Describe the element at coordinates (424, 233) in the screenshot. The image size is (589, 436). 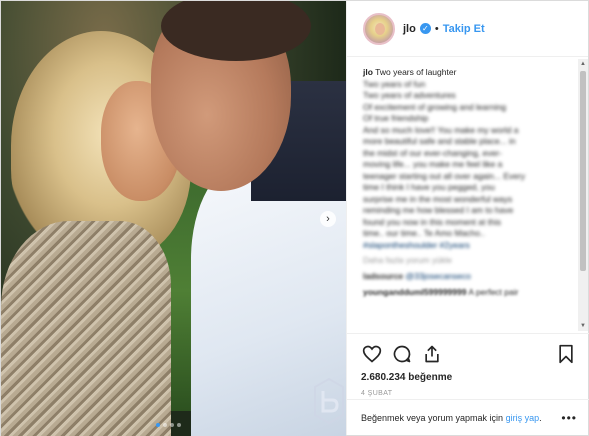
I see `caption-line: time.. our time.. Te Amo Macho..` at that location.